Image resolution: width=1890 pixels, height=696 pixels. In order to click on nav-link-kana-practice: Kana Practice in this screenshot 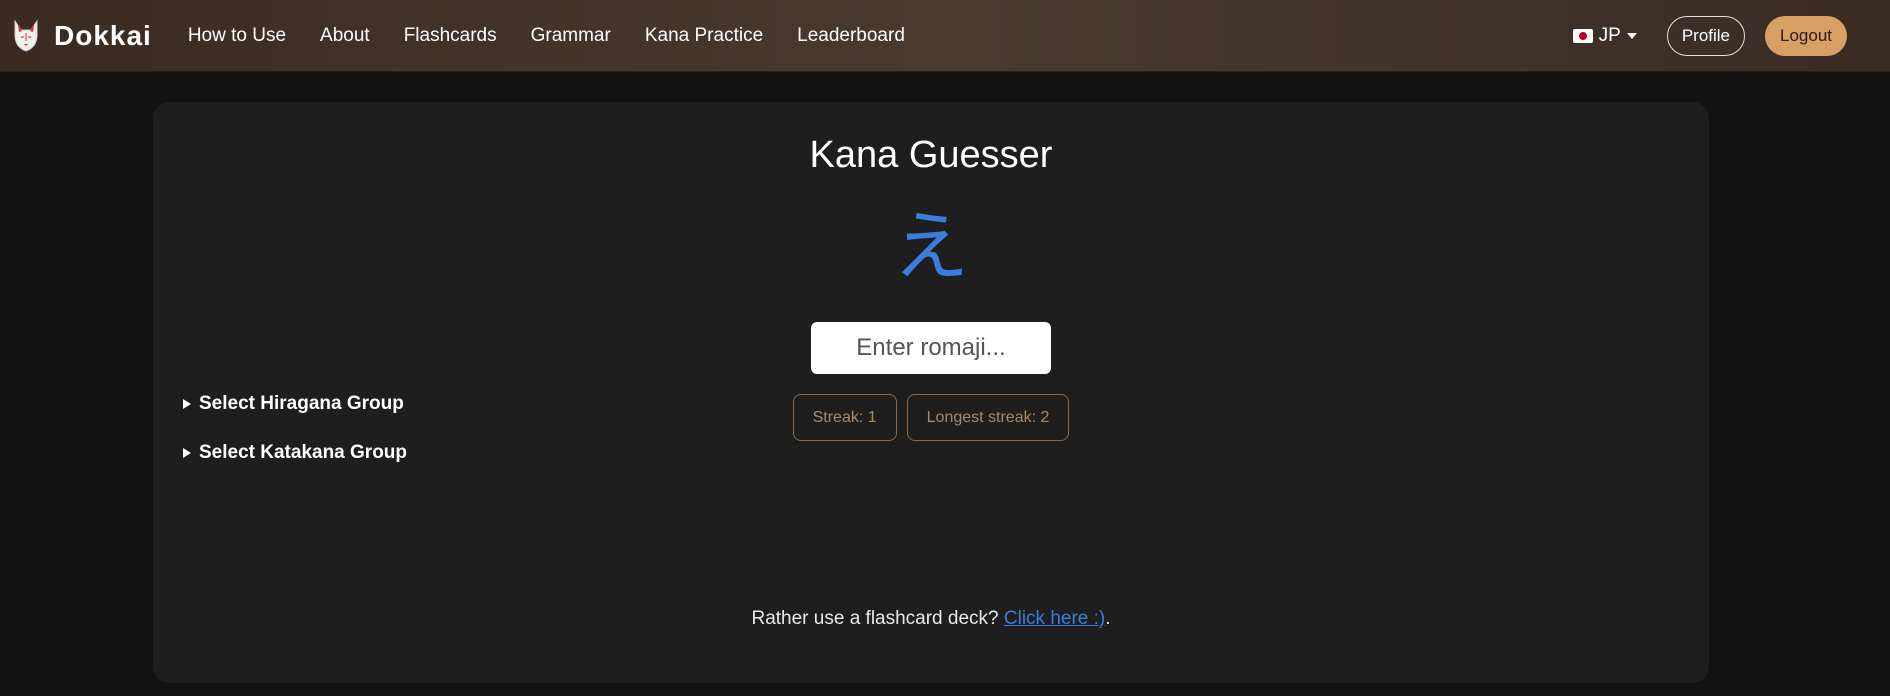, I will do `click(704, 36)`.